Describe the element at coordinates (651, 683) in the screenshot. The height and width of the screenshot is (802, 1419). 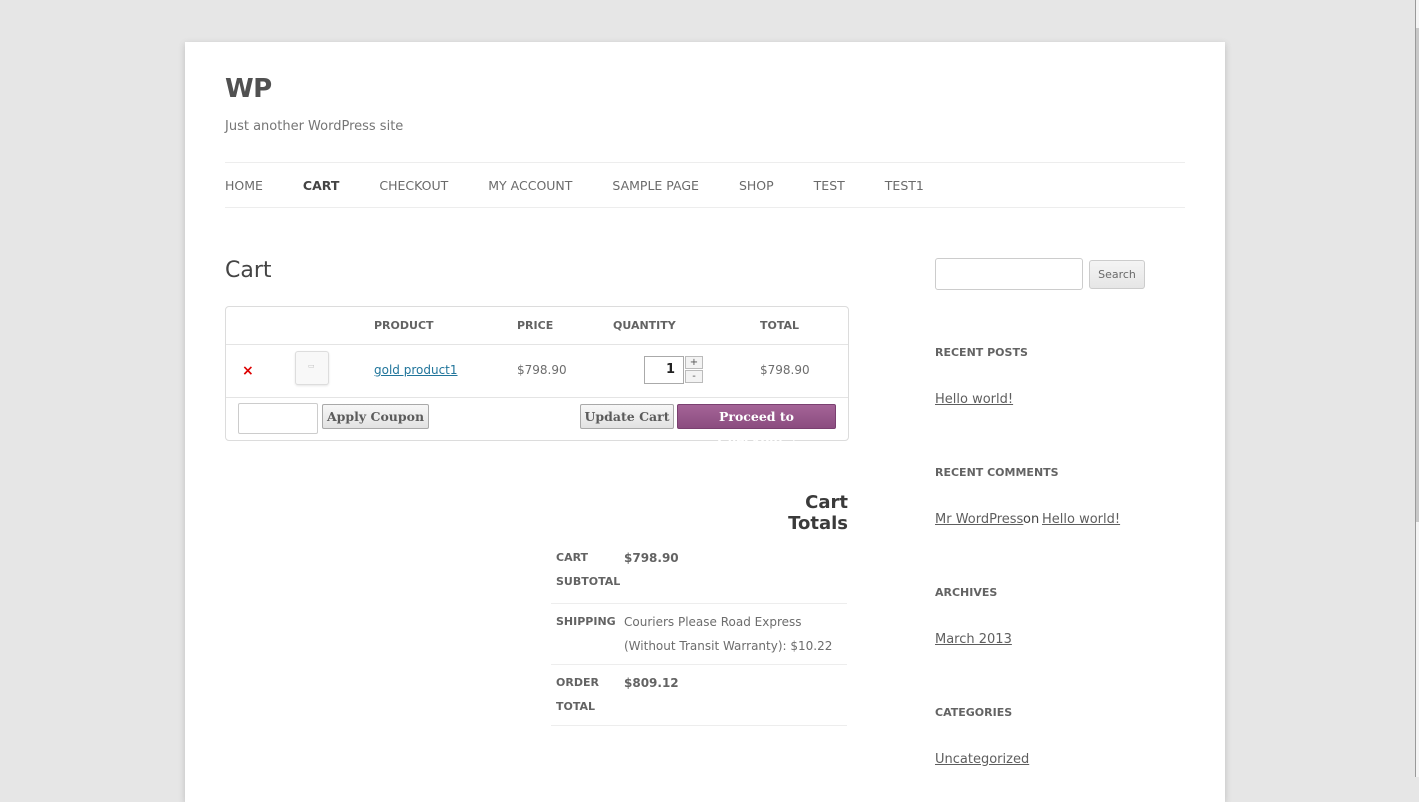
I see `order-total-value: $809.12` at that location.